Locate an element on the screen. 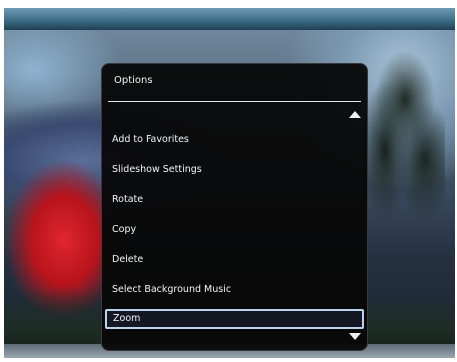  menu-item-copy: Copy is located at coordinates (234, 229).